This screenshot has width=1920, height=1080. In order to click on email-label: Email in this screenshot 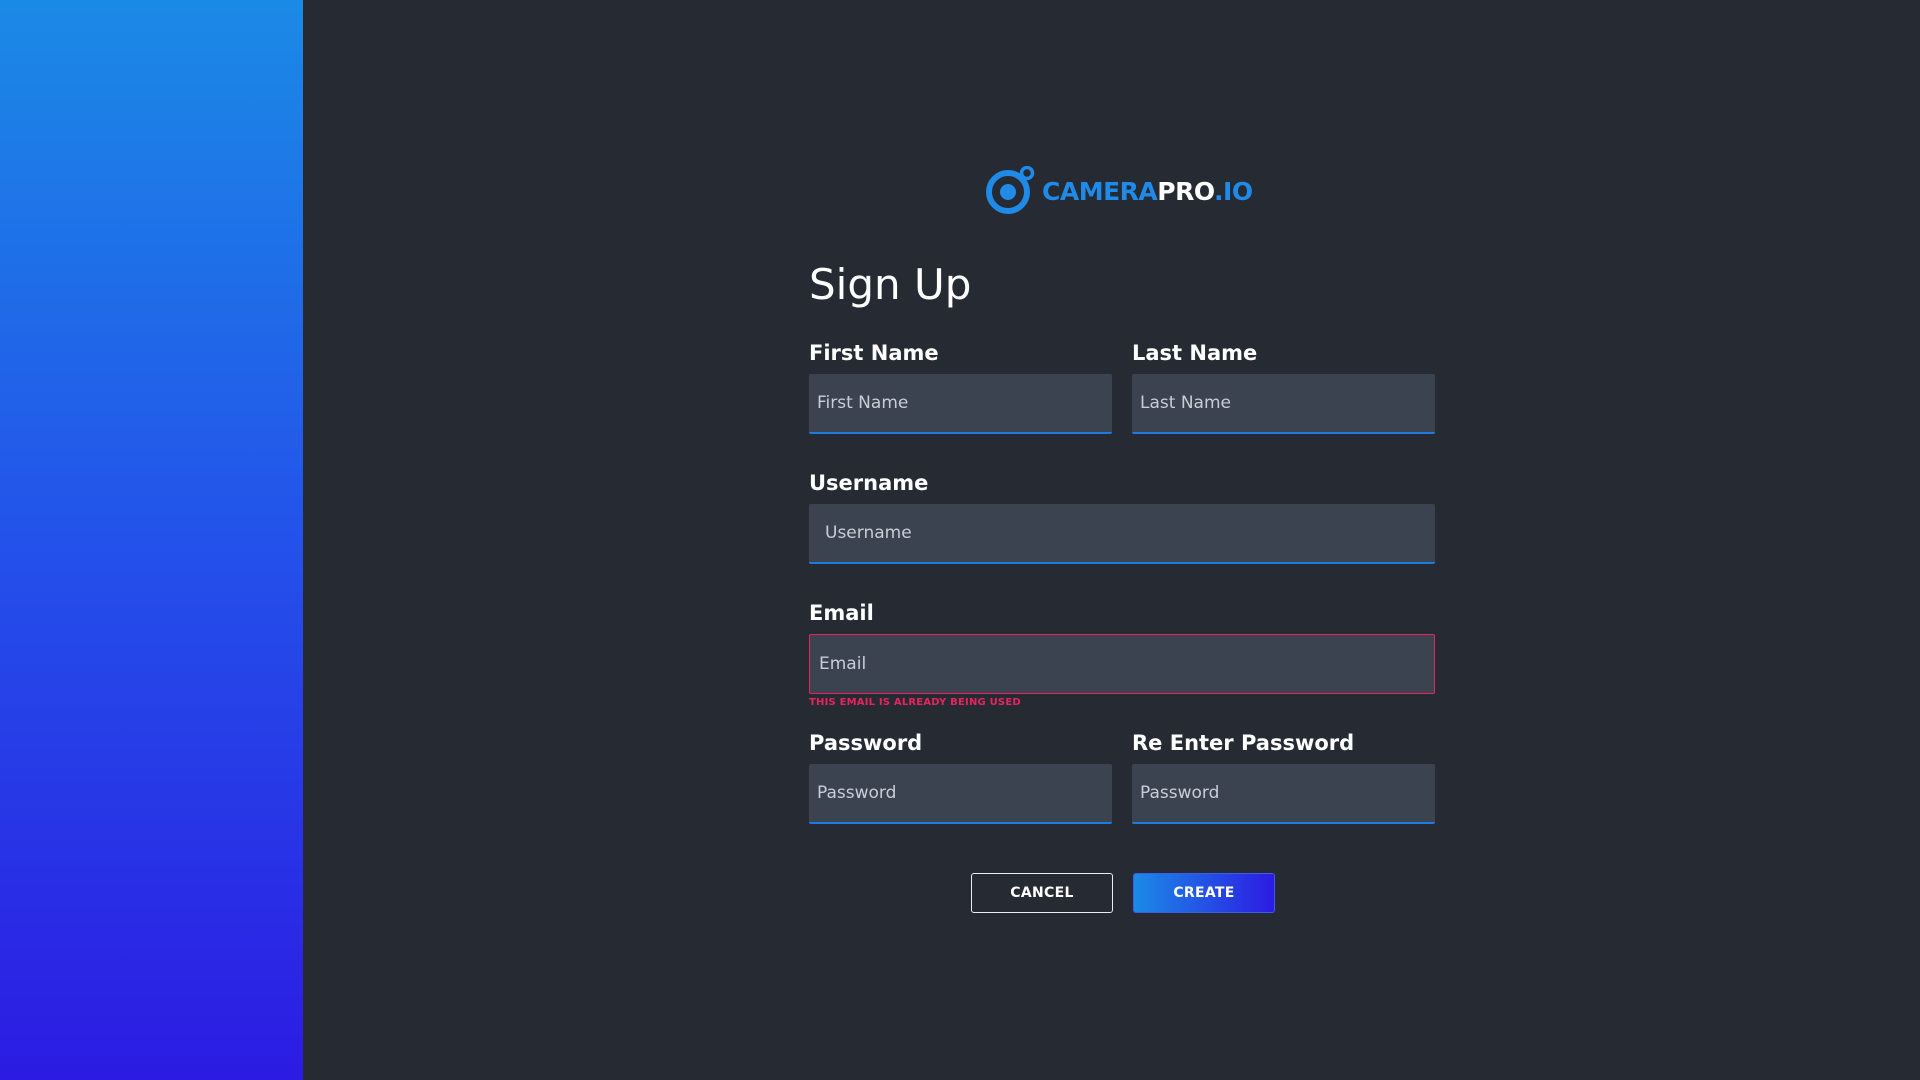, I will do `click(841, 613)`.